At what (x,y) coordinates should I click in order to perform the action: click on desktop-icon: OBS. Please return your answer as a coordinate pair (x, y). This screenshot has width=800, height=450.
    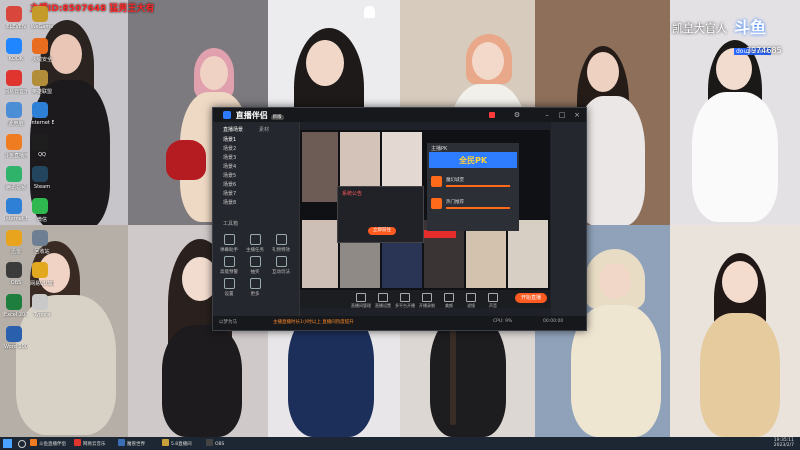
    Looking at the image, I should click on (16, 277).